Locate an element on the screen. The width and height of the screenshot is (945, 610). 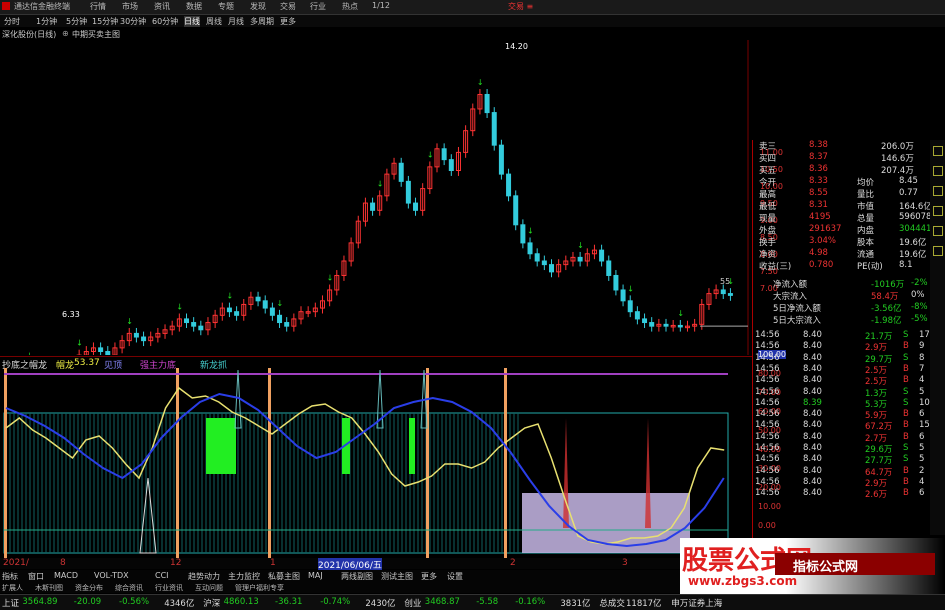
indicator-tab: 趋势动力 is located at coordinates (204, 576).